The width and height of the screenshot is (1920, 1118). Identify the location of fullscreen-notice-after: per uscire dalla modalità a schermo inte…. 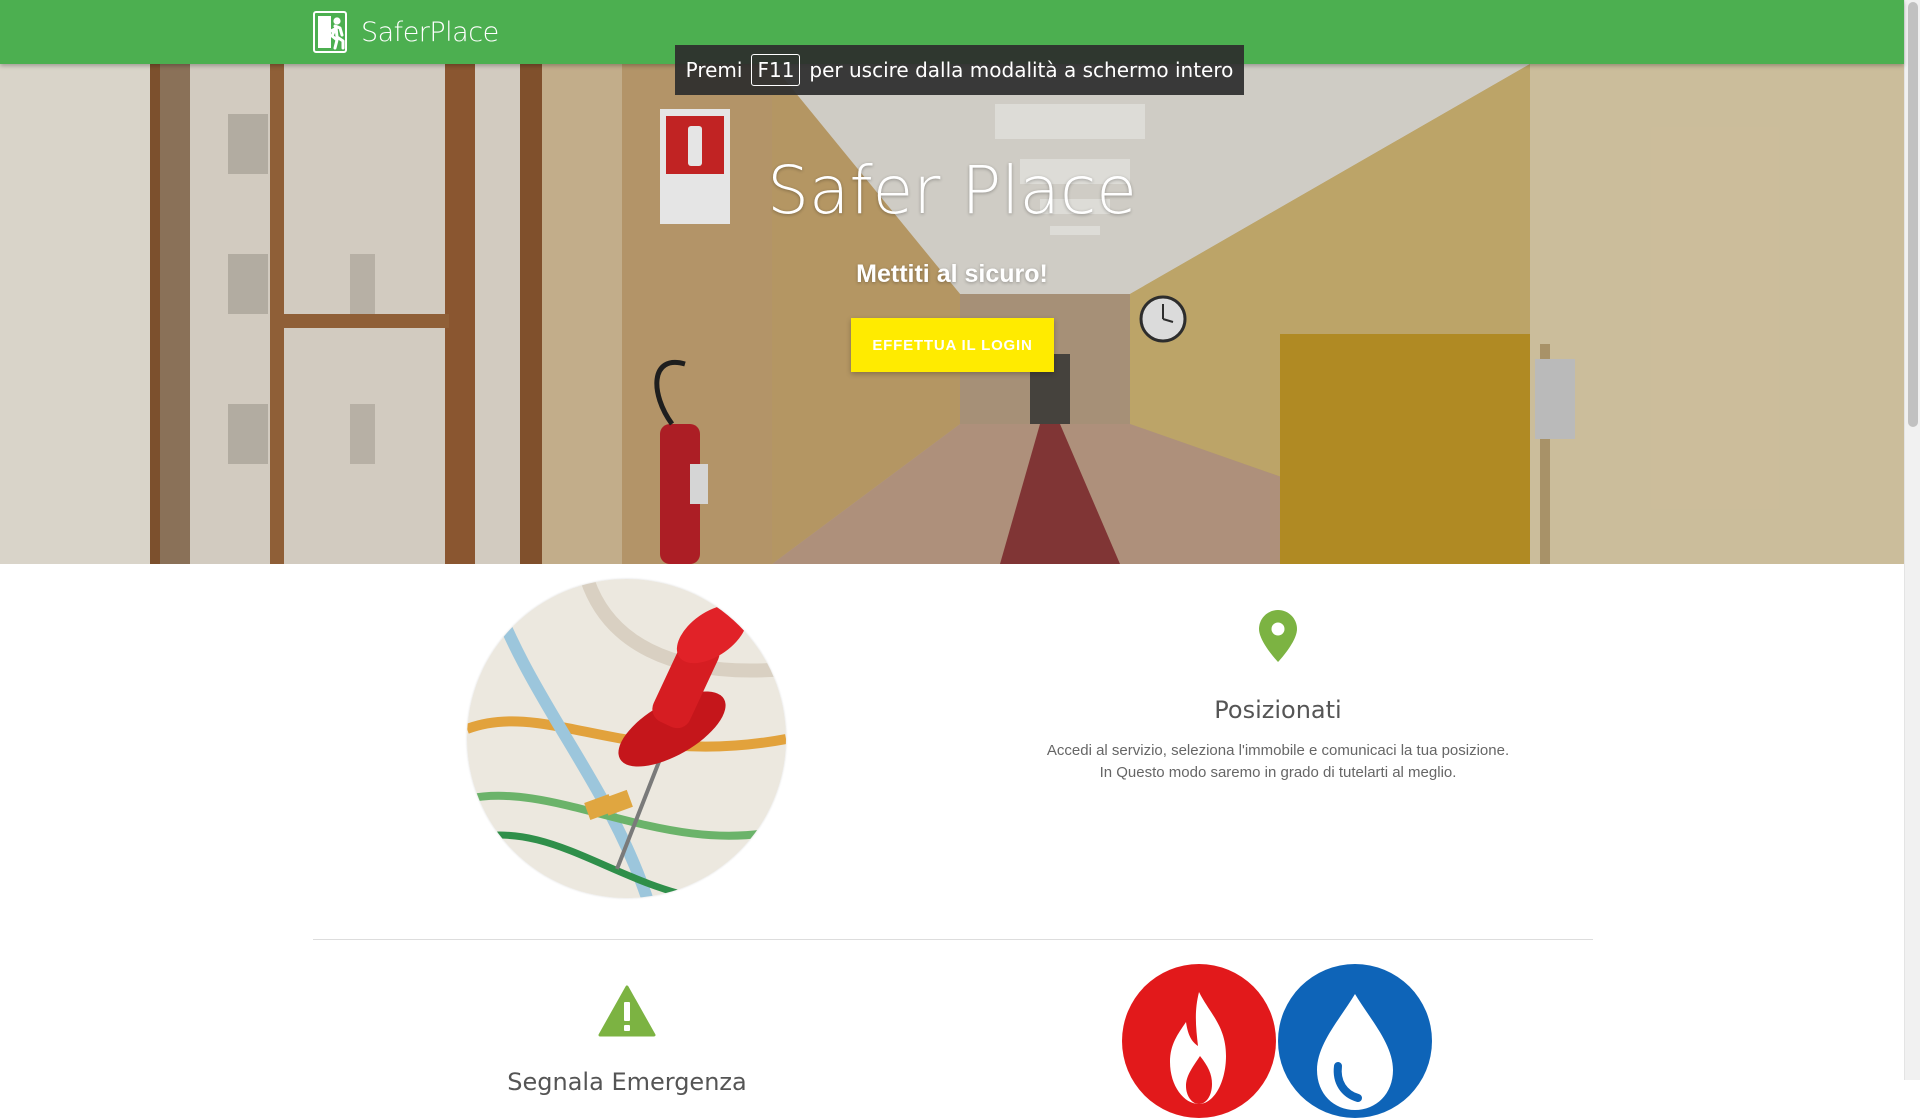
(1021, 70).